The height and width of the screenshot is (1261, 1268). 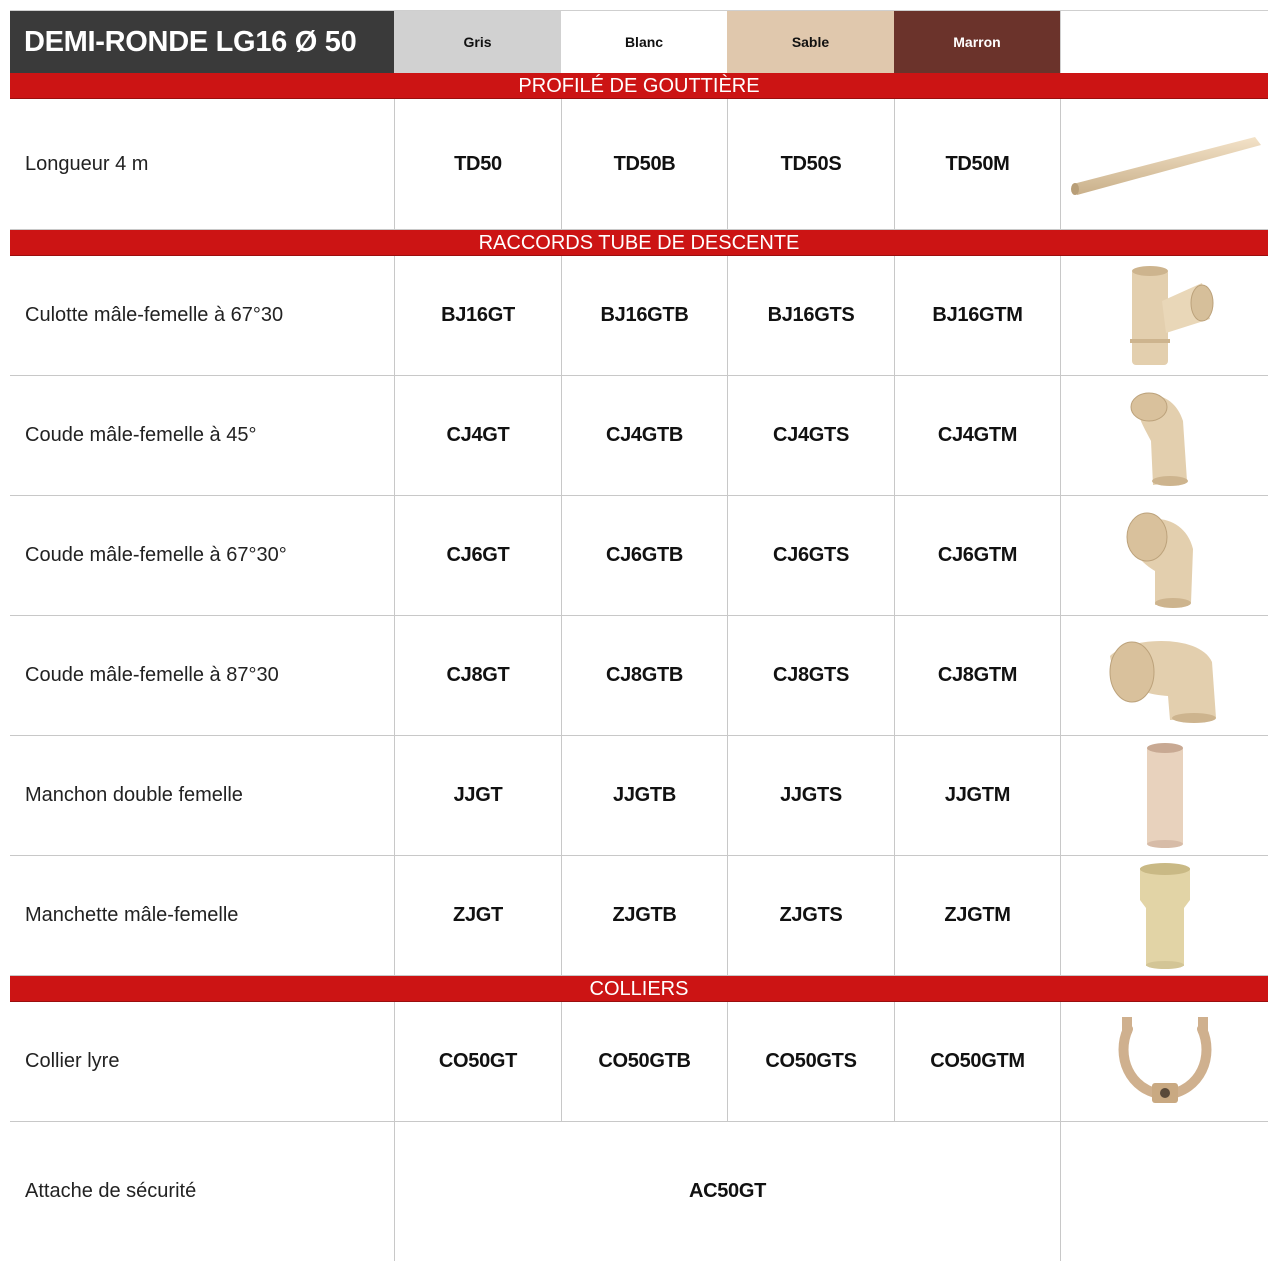 I want to click on code-sable: JJGTS, so click(x=810, y=795).